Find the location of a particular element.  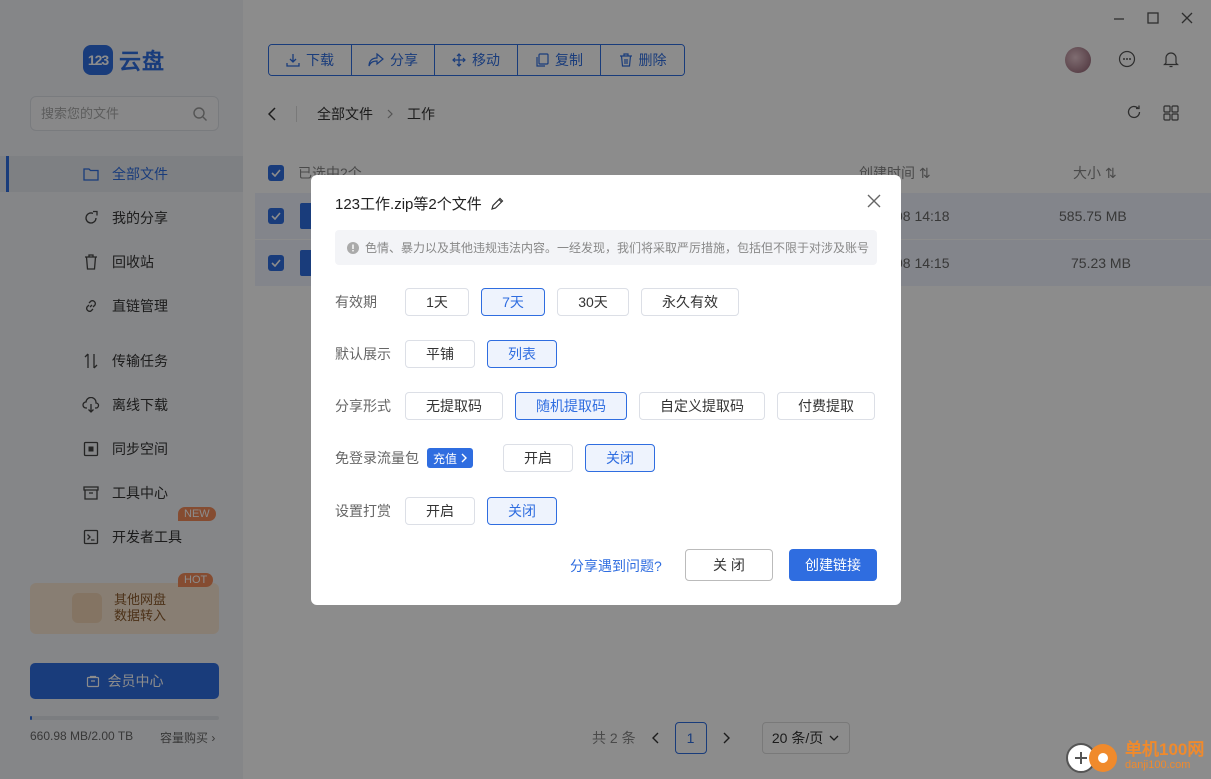

reward-on: 开启 is located at coordinates (440, 511).